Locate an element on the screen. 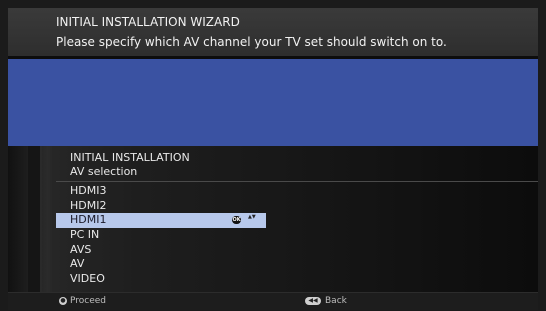  av-option-video: VIDEO is located at coordinates (297, 279).